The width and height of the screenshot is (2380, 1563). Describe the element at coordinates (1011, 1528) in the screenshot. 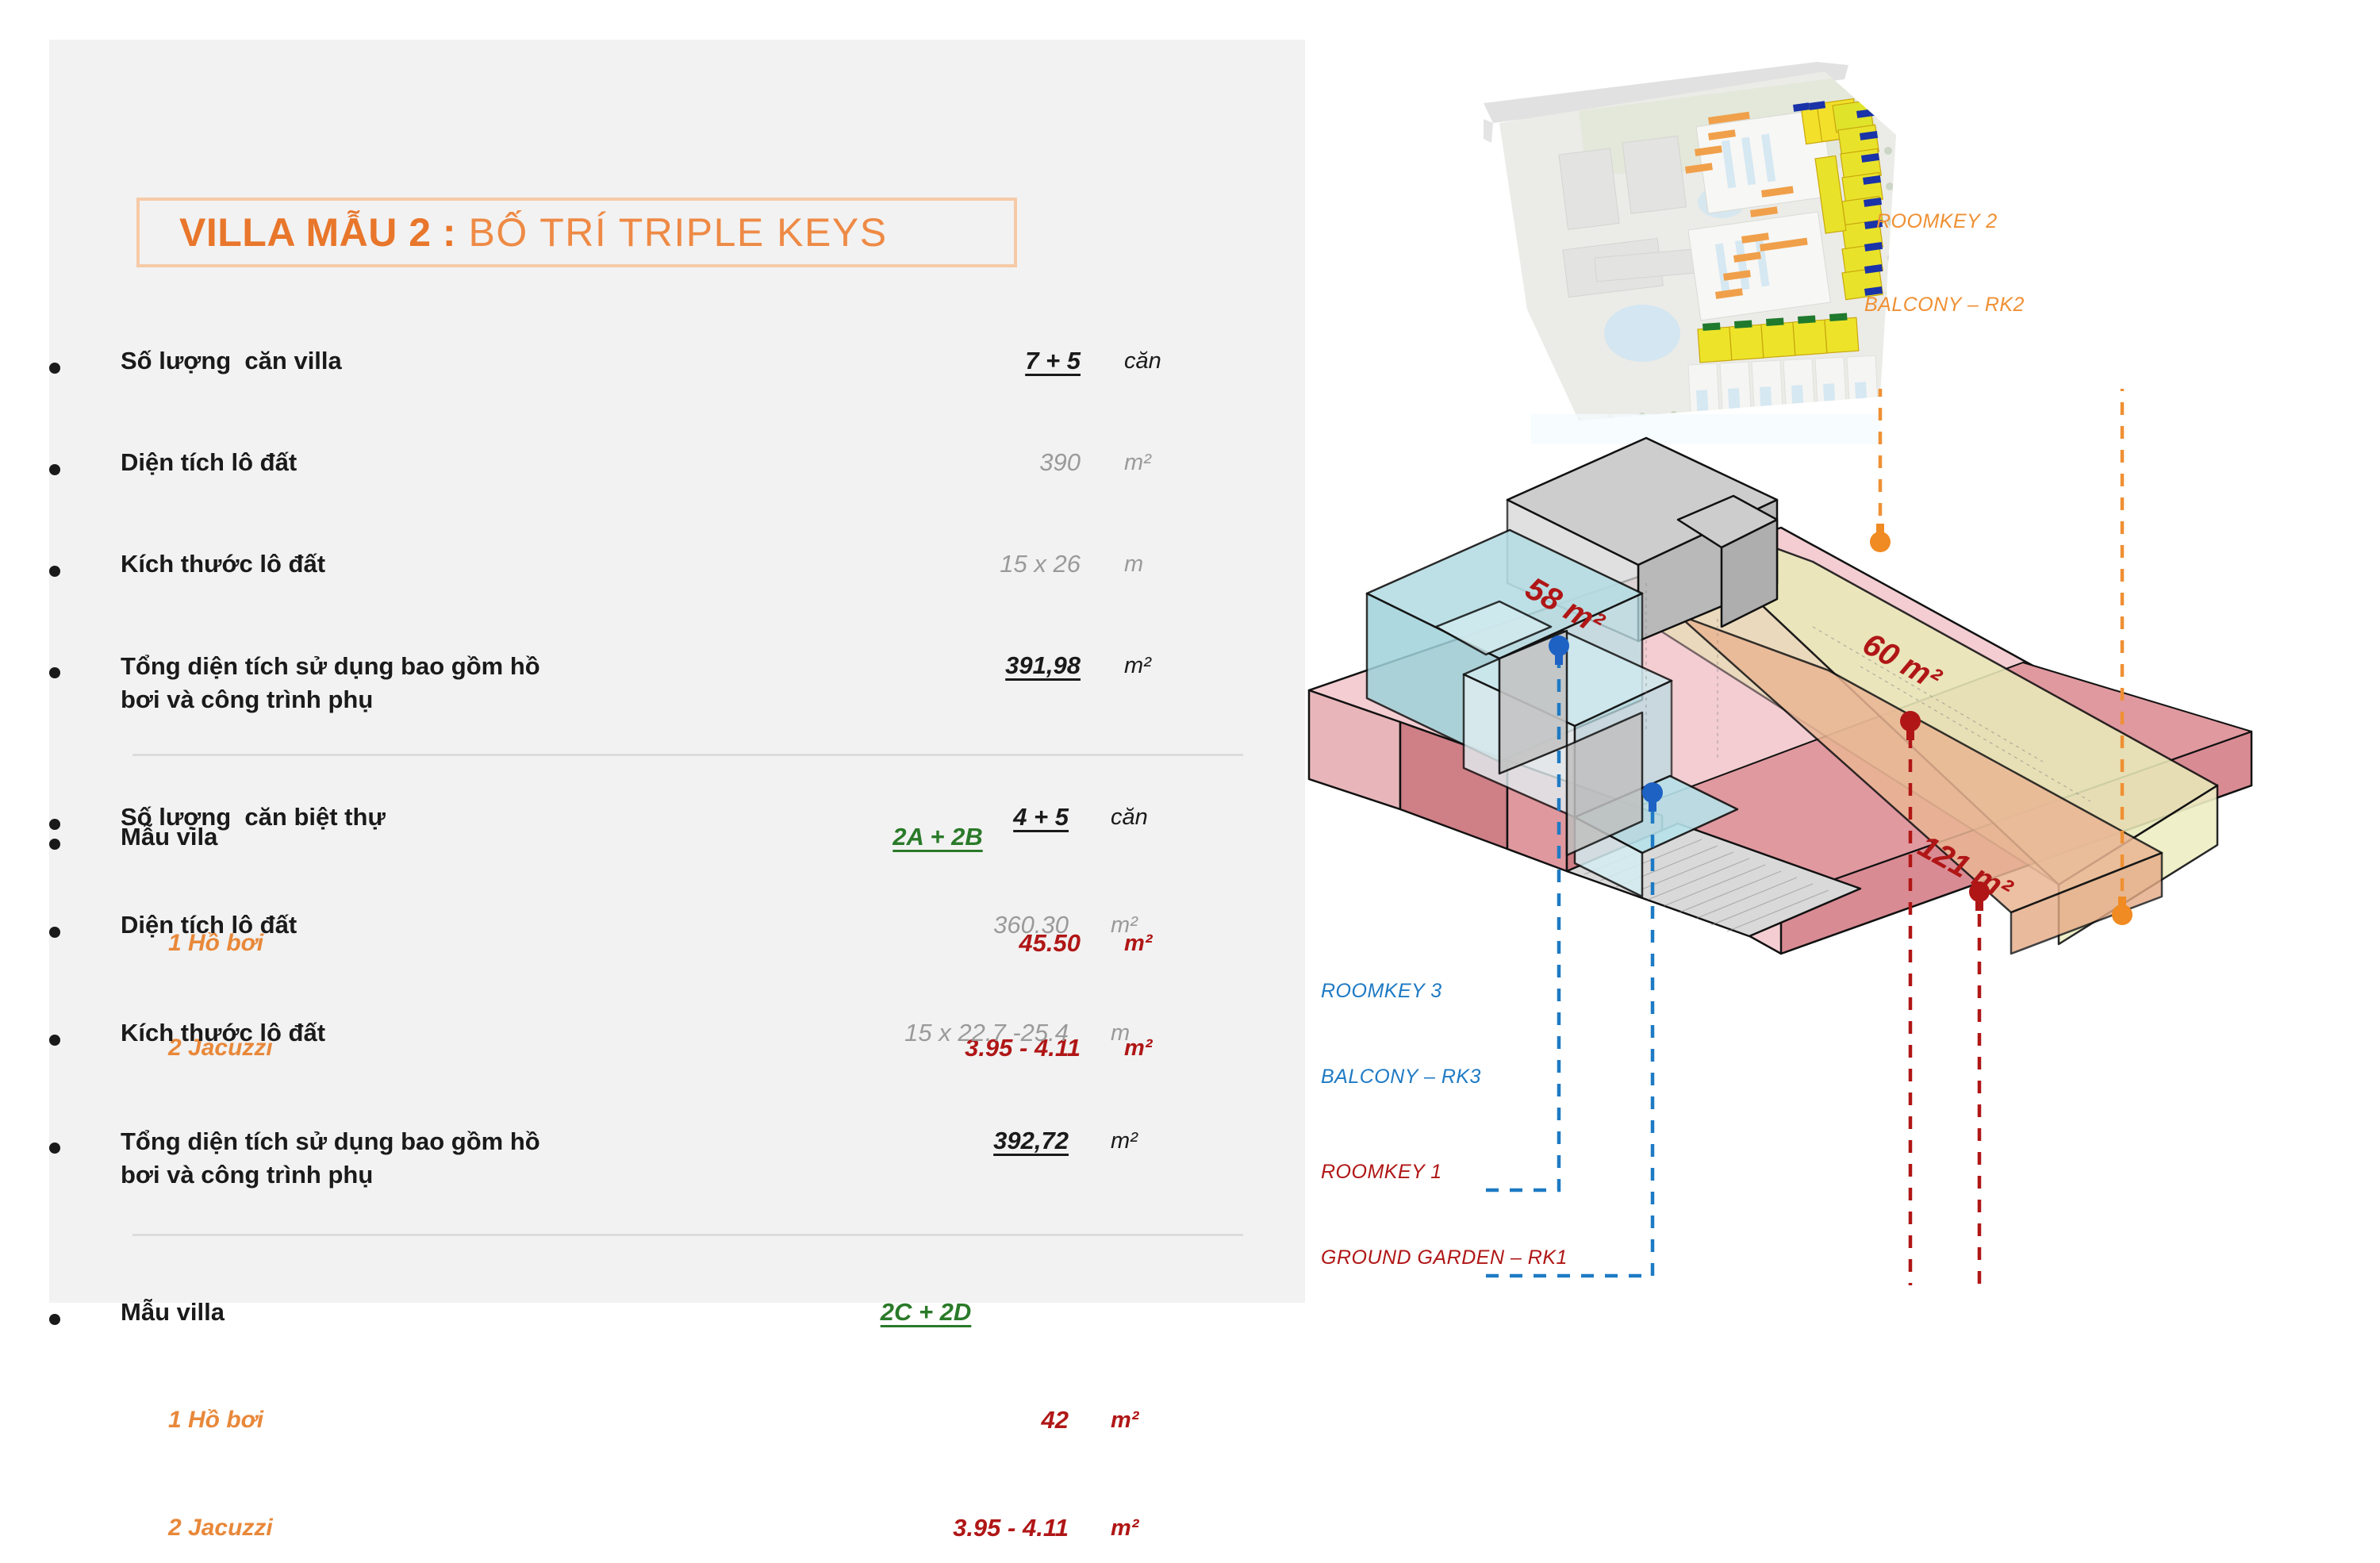

I see `sub-row-value: 3.95 - 4.11` at that location.